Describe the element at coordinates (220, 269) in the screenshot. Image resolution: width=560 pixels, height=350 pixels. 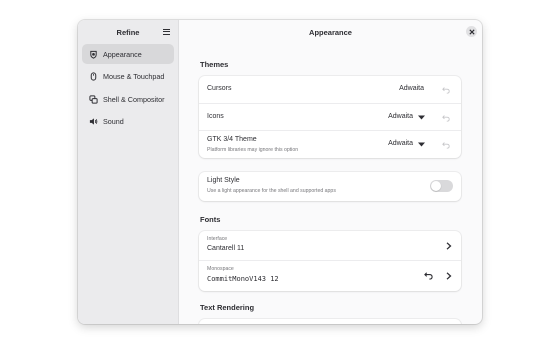
I see `monospace-font-label: Monospace` at that location.